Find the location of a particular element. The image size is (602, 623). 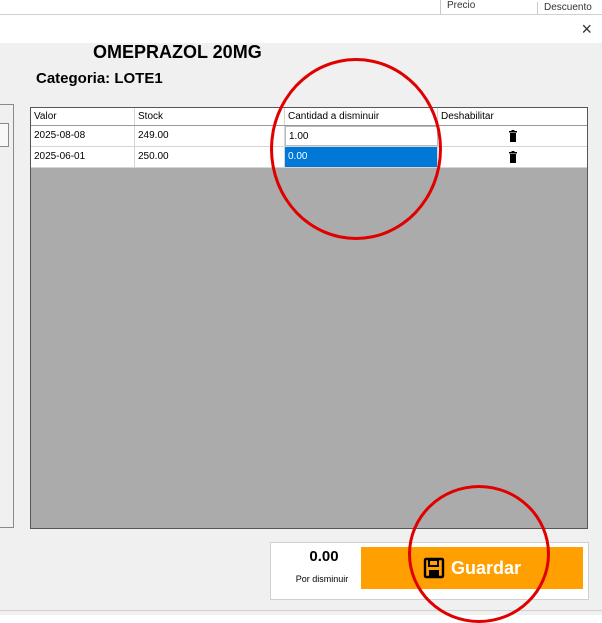

table-row: 2025-06-01 250.00 0.00 is located at coordinates (309, 157).